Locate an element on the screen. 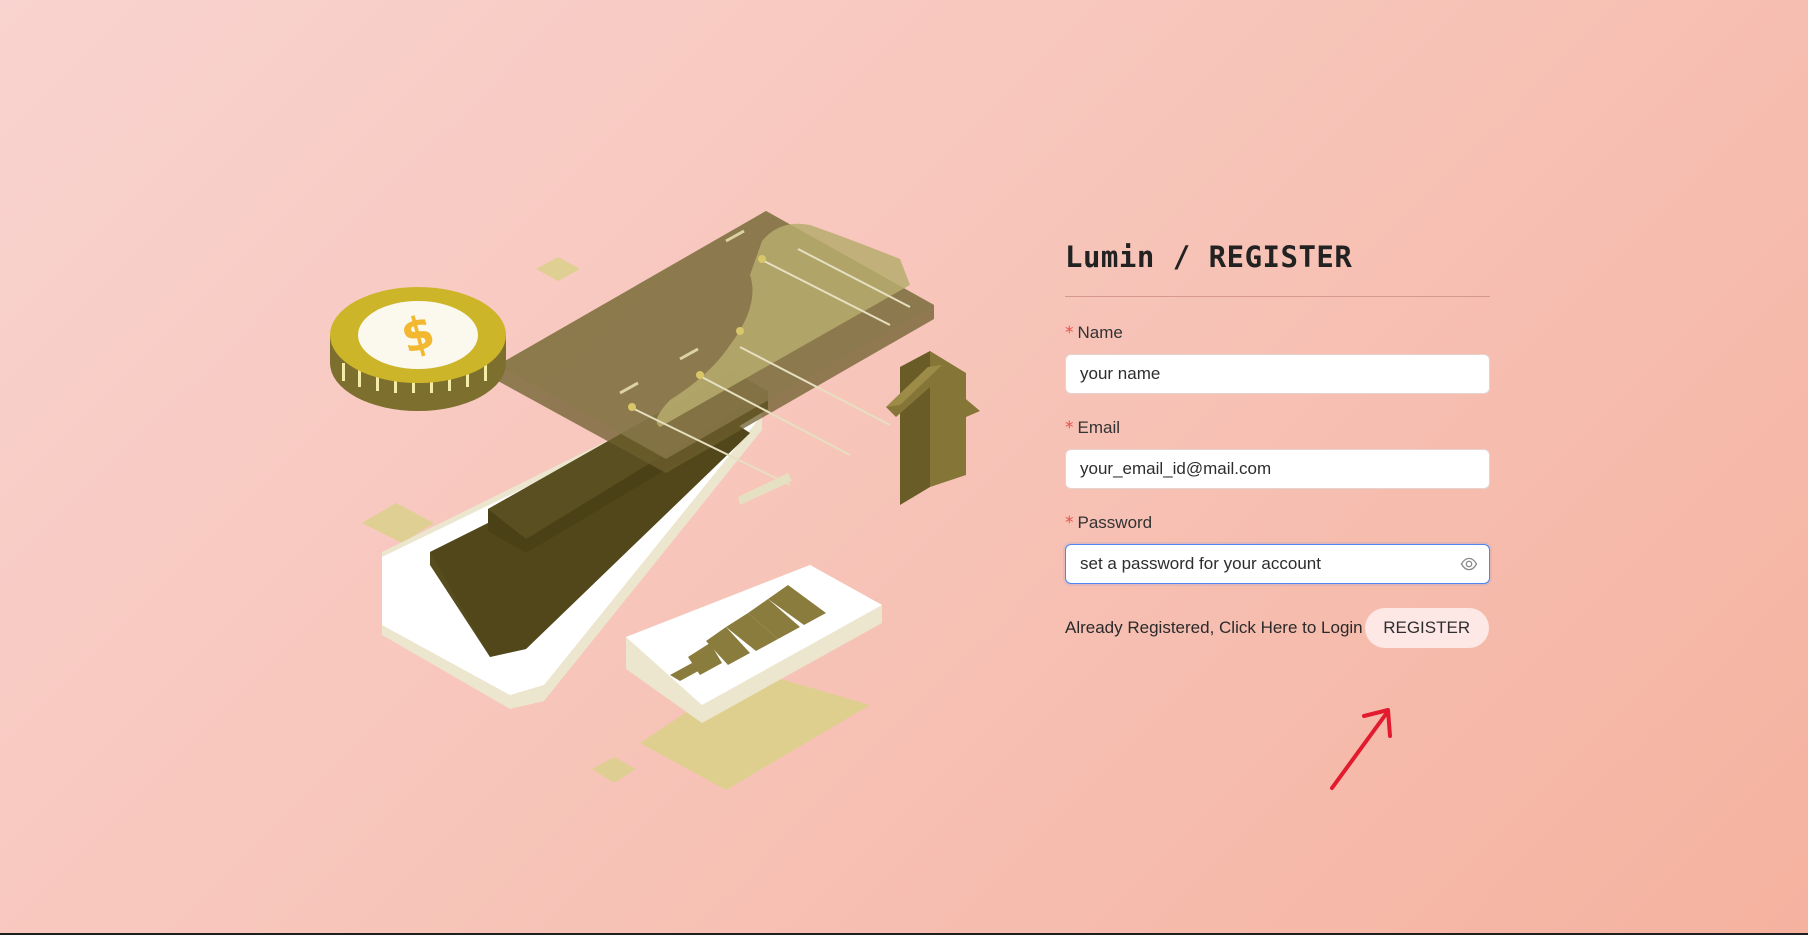  name-field-group: * Name is located at coordinates (1277, 358).